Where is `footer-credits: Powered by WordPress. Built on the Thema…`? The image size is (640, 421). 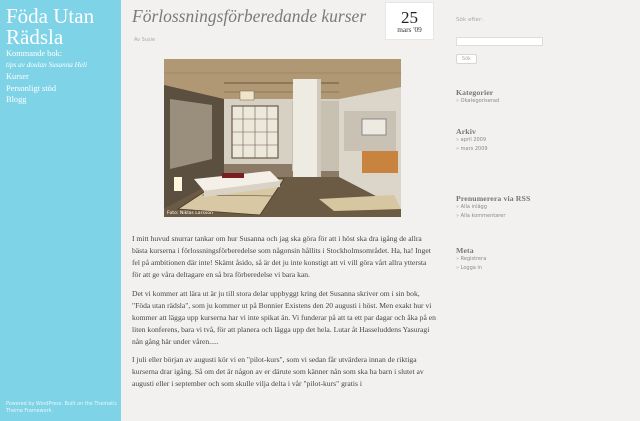 footer-credits: Powered by WordPress. Built on the Thema… is located at coordinates (62, 407).